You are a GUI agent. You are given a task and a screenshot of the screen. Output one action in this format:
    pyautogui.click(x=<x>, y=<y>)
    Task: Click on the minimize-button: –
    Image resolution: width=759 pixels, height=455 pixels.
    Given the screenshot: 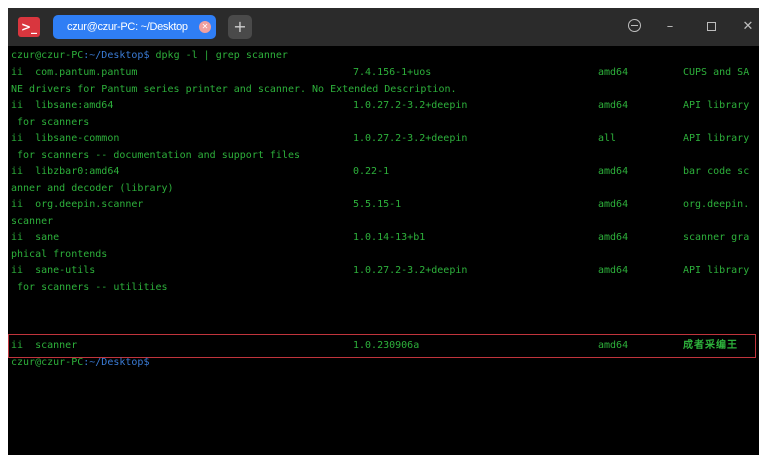 What is the action you would take?
    pyautogui.click(x=670, y=27)
    